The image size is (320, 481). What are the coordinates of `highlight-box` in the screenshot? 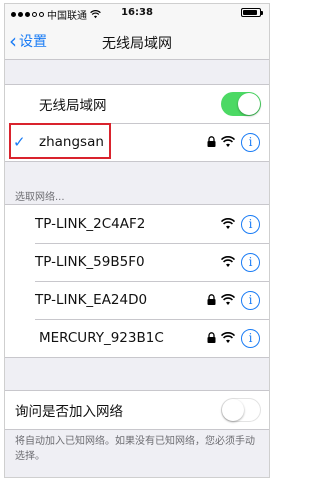 It's located at (60, 141).